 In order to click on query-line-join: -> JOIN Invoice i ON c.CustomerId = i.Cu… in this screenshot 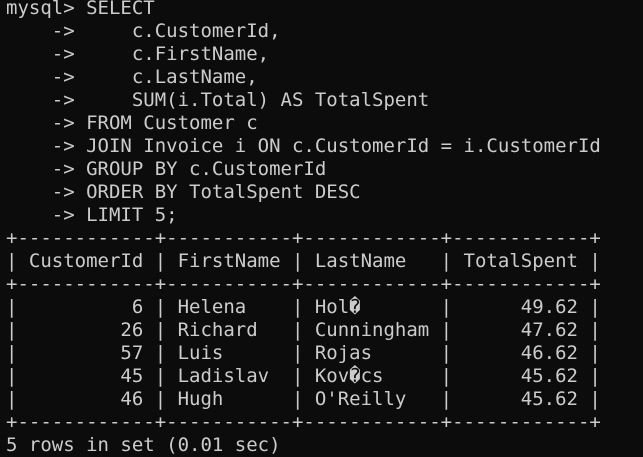, I will do `click(303, 146)`.